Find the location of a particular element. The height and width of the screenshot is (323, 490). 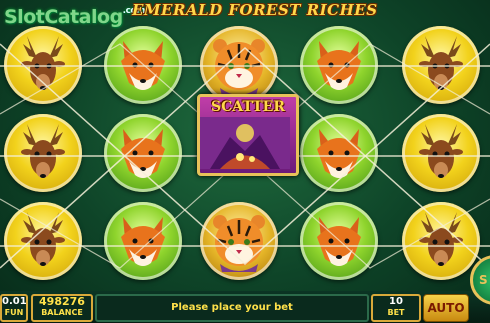

watermark-logo: SlotCatalog.com is located at coordinates (75, 17).